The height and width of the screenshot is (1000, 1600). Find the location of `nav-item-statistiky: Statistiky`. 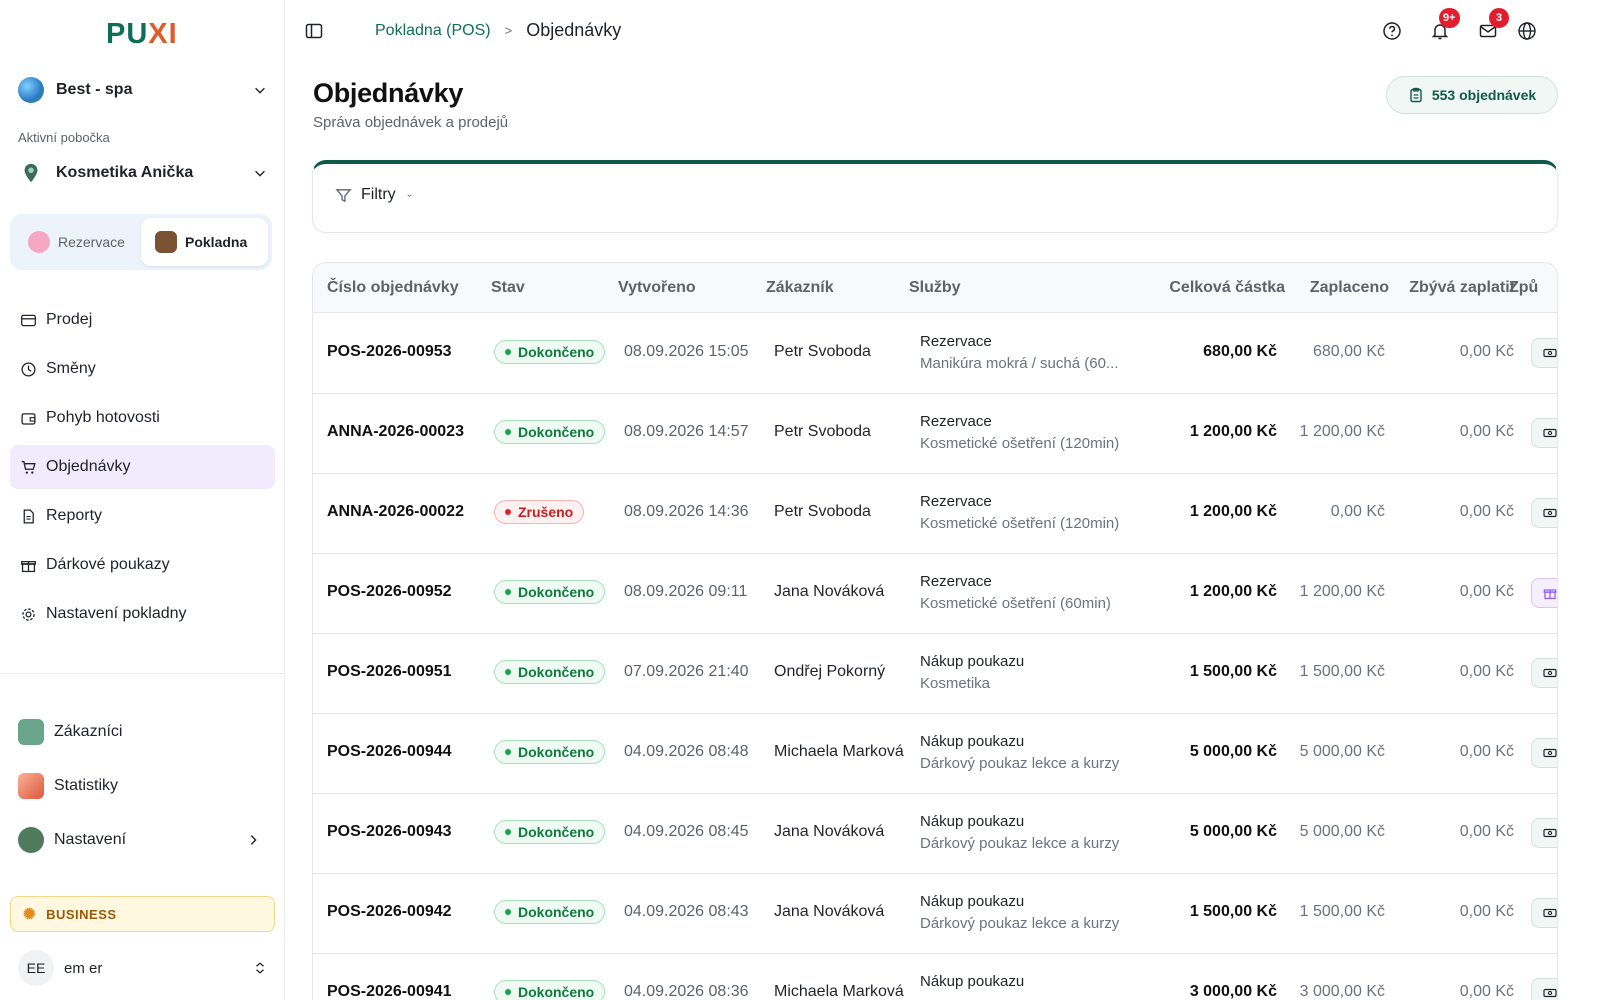

nav-item-statistiky: Statistiky is located at coordinates (142, 786).